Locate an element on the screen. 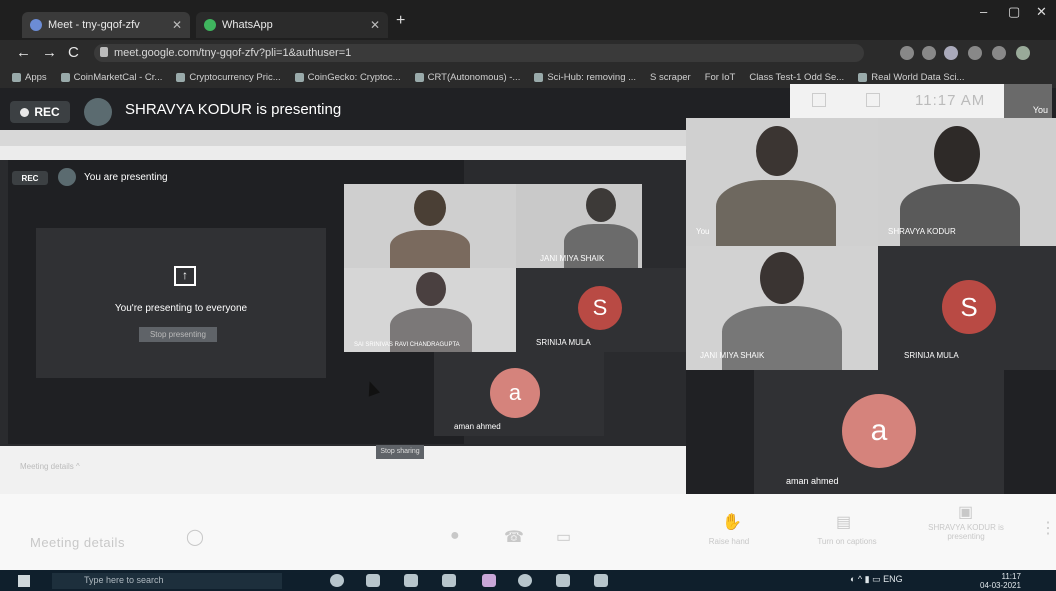  minimize-button: – is located at coordinates (983, 11).